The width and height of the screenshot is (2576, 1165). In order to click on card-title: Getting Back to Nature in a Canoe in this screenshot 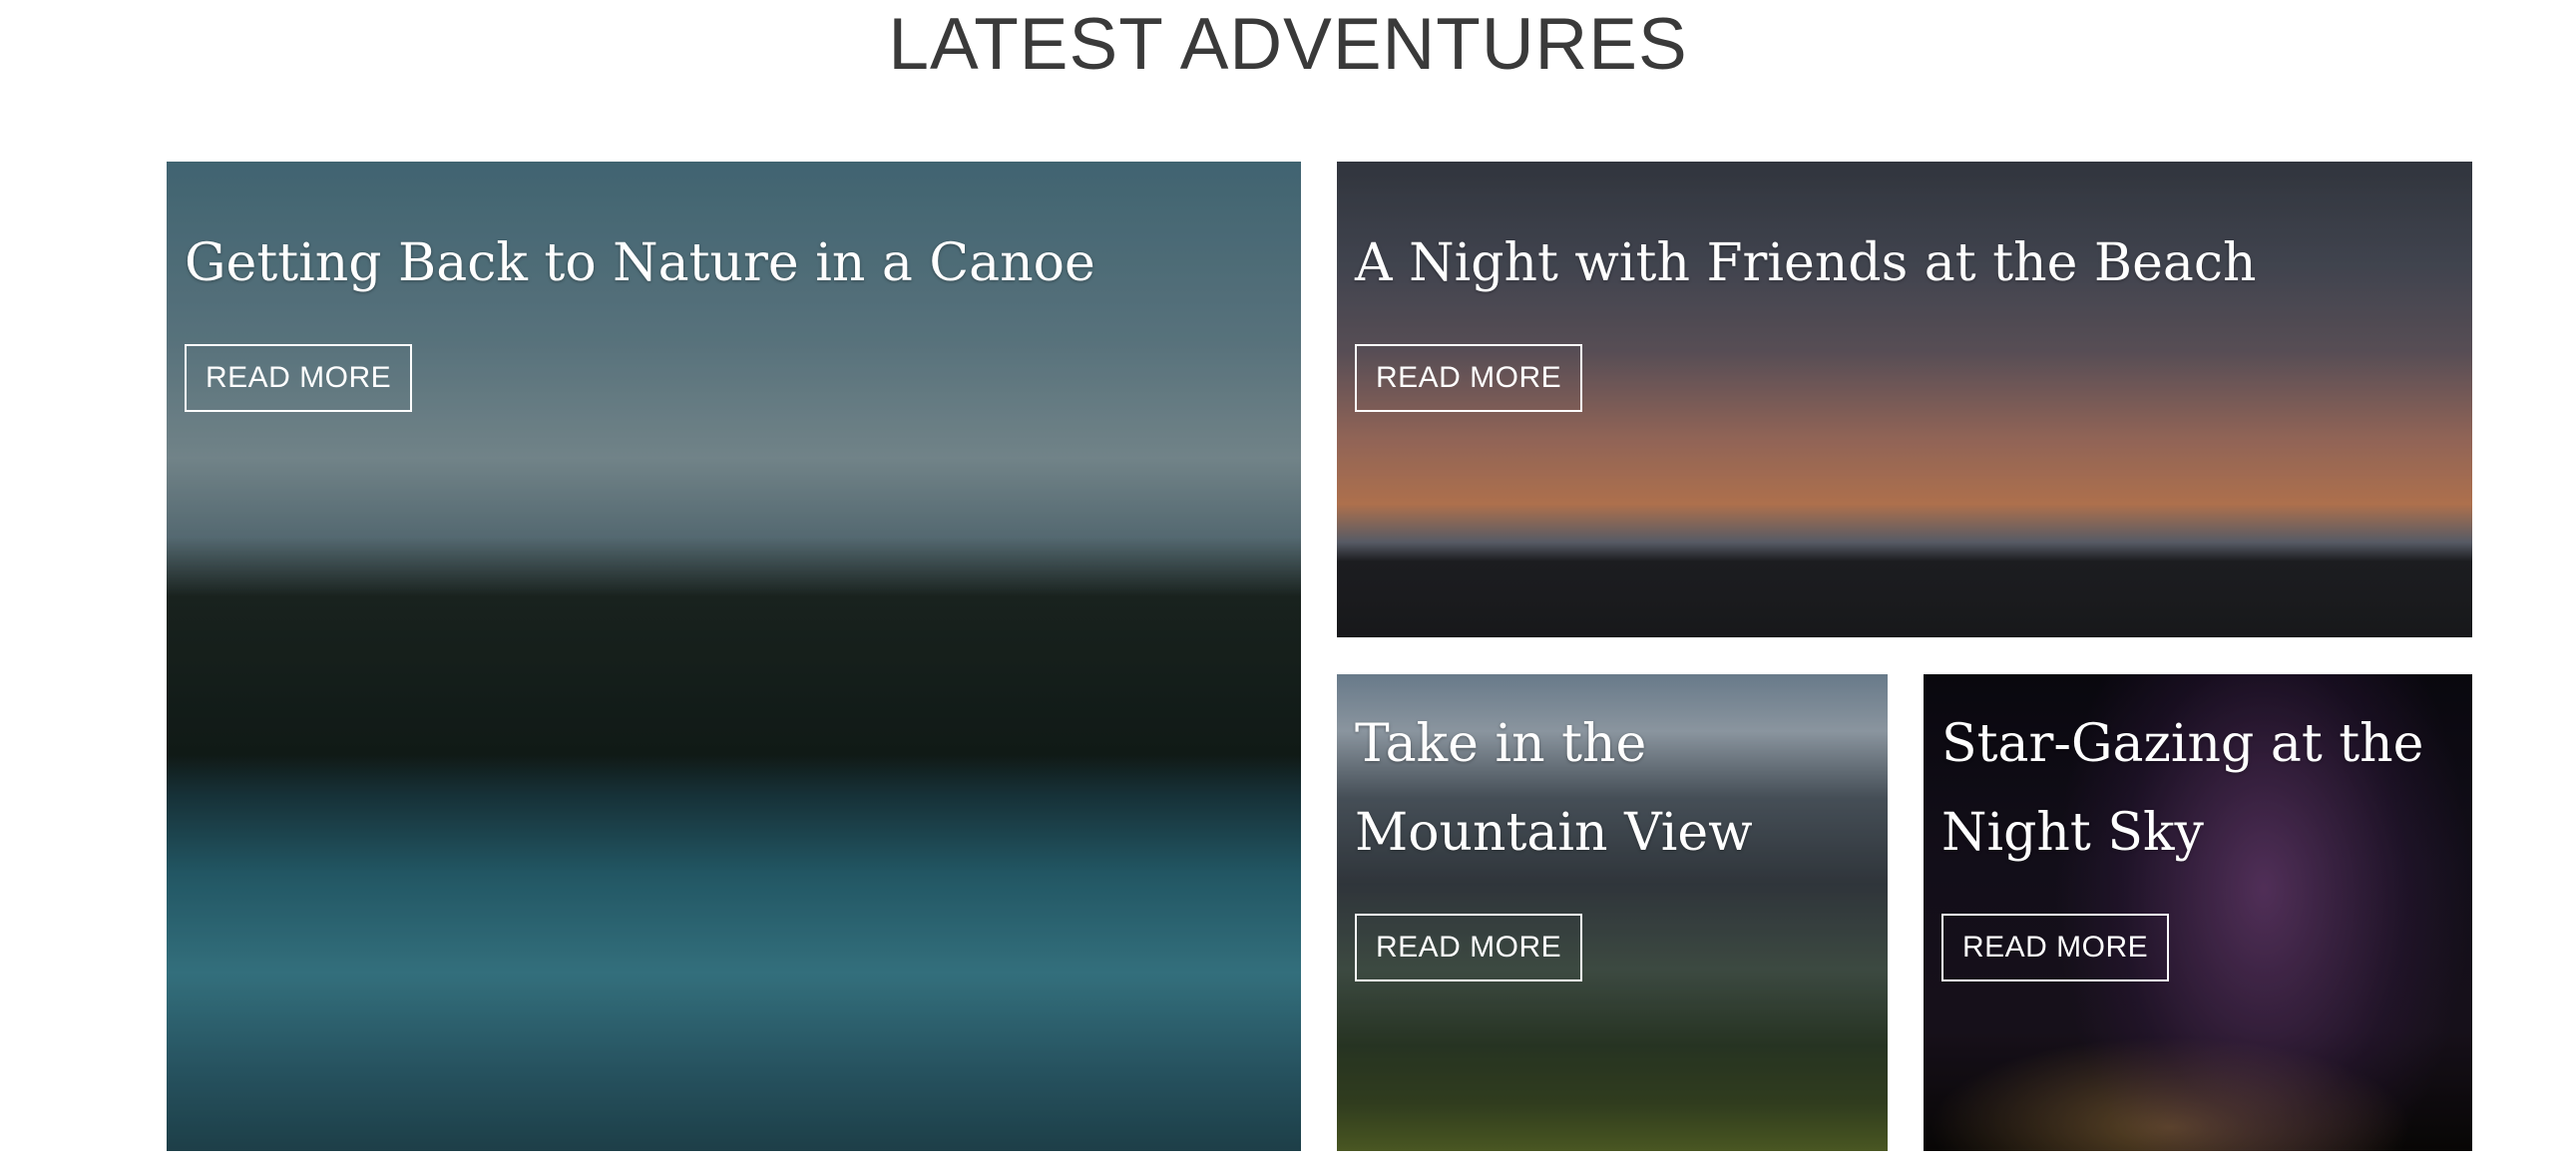, I will do `click(734, 263)`.